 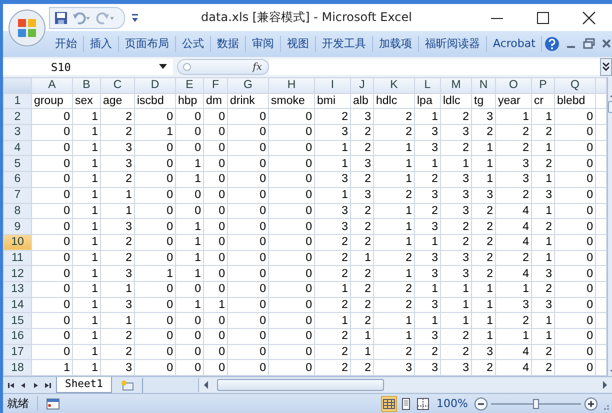 What do you see at coordinates (362, 101) in the screenshot?
I see `table-cell: alb` at bounding box center [362, 101].